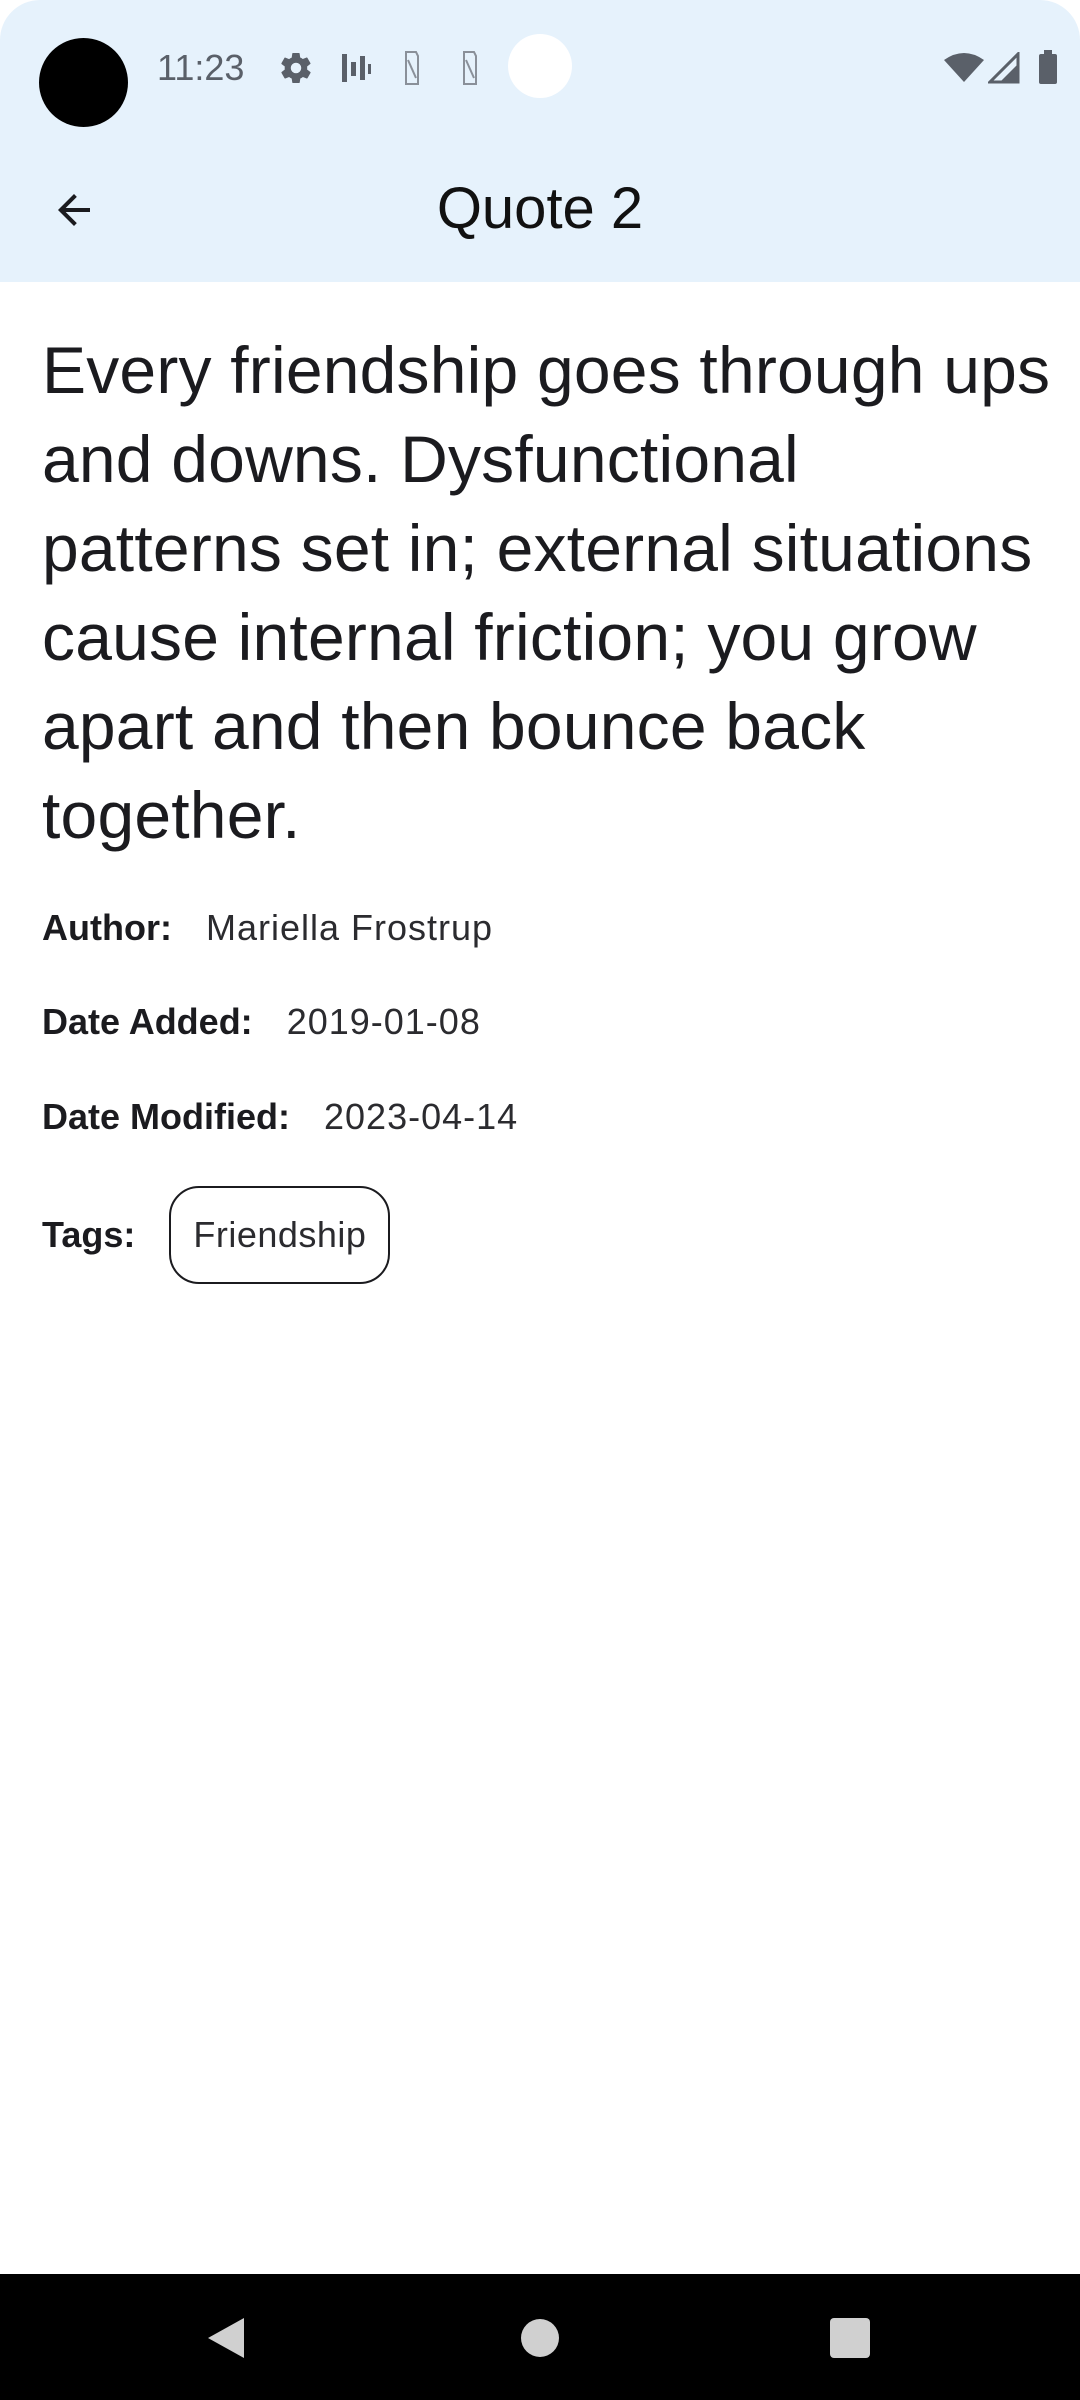  Describe the element at coordinates (147, 1021) in the screenshot. I see `date-added-label: Date Added:` at that location.